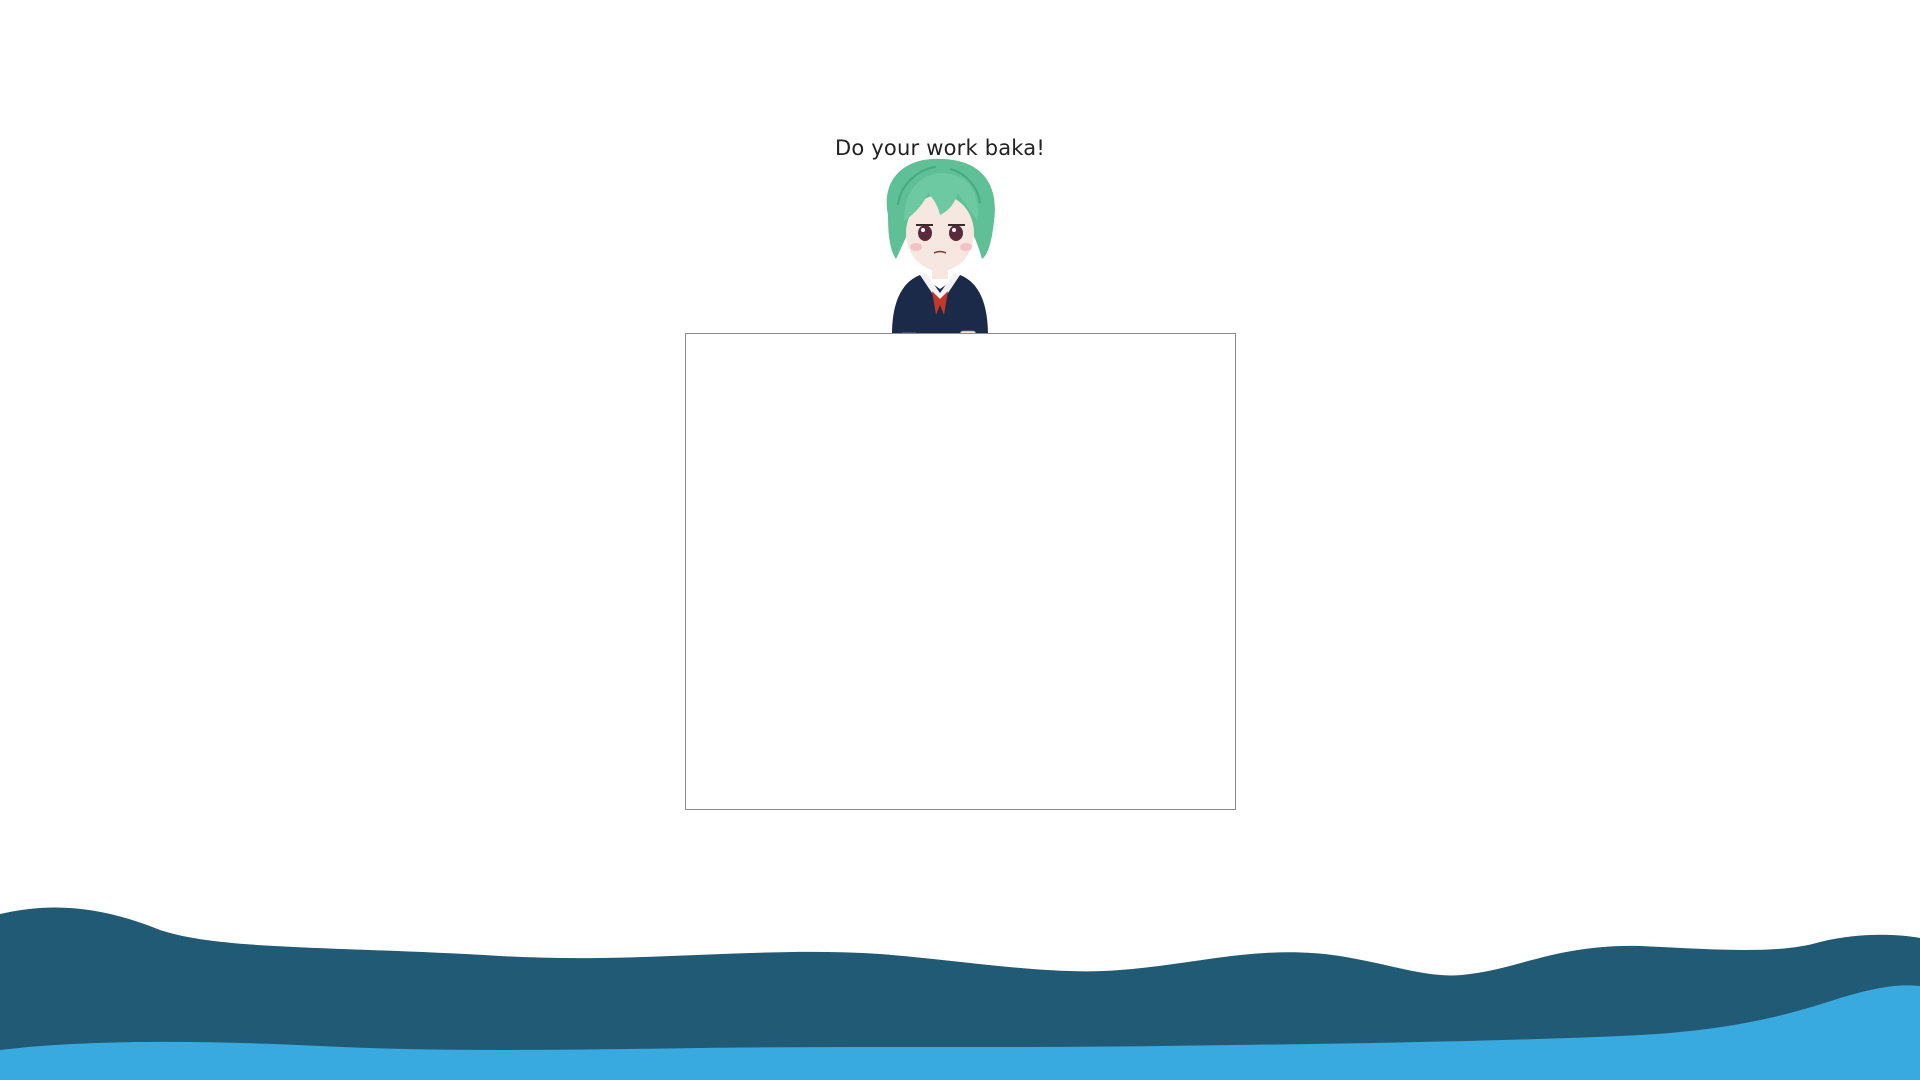  I want to click on work-area-box, so click(960, 571).